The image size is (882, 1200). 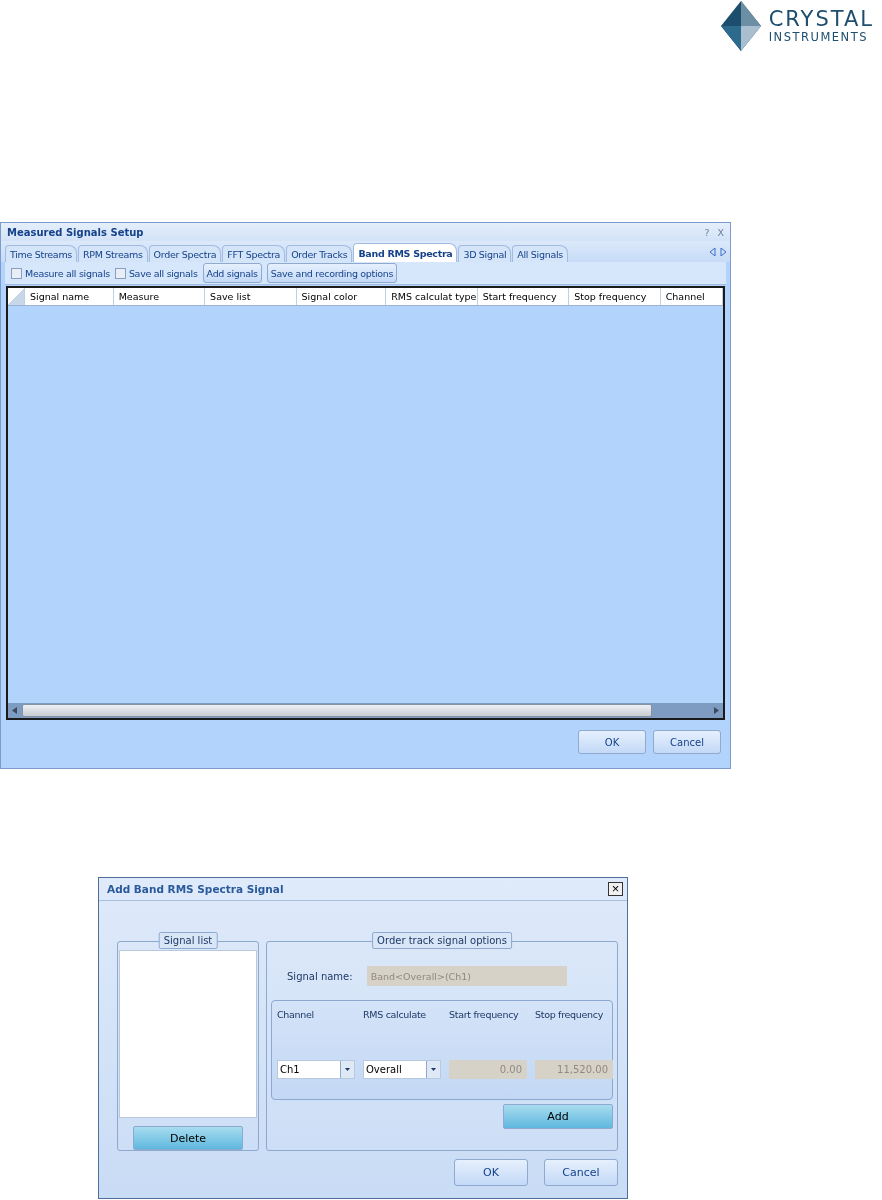 What do you see at coordinates (188, 1034) in the screenshot?
I see `signal-list` at bounding box center [188, 1034].